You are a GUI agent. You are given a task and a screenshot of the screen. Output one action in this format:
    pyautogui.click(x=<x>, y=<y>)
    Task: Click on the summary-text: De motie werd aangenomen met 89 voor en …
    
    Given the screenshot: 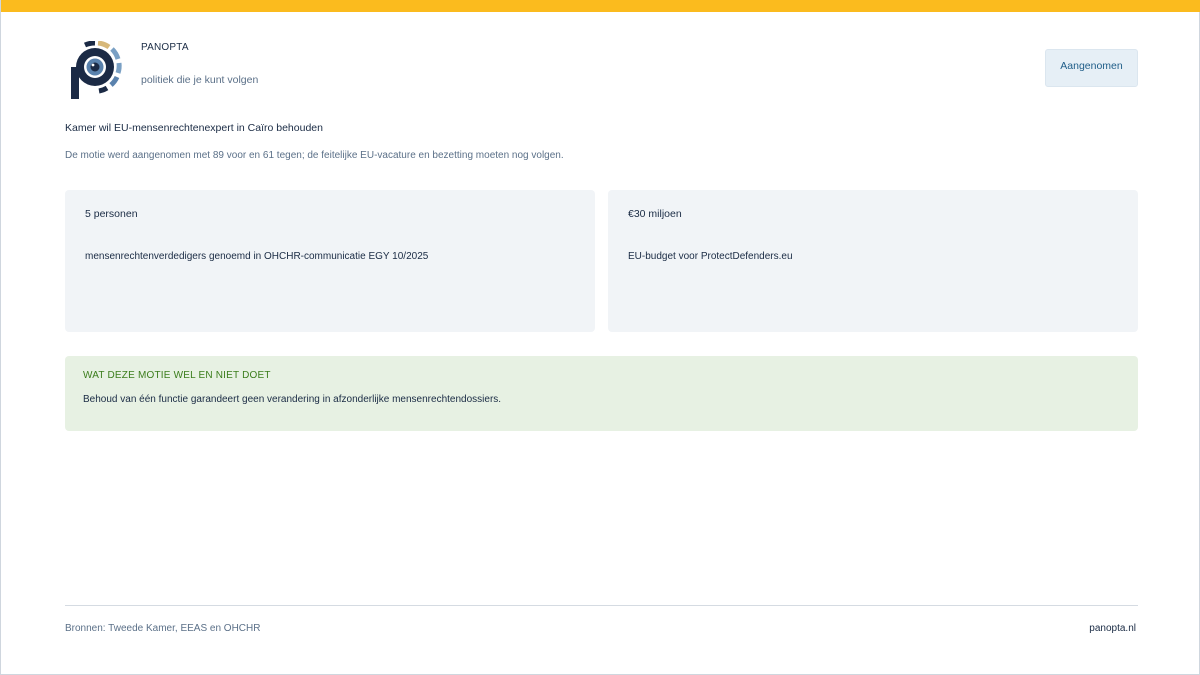 What is the action you would take?
    pyautogui.click(x=314, y=155)
    